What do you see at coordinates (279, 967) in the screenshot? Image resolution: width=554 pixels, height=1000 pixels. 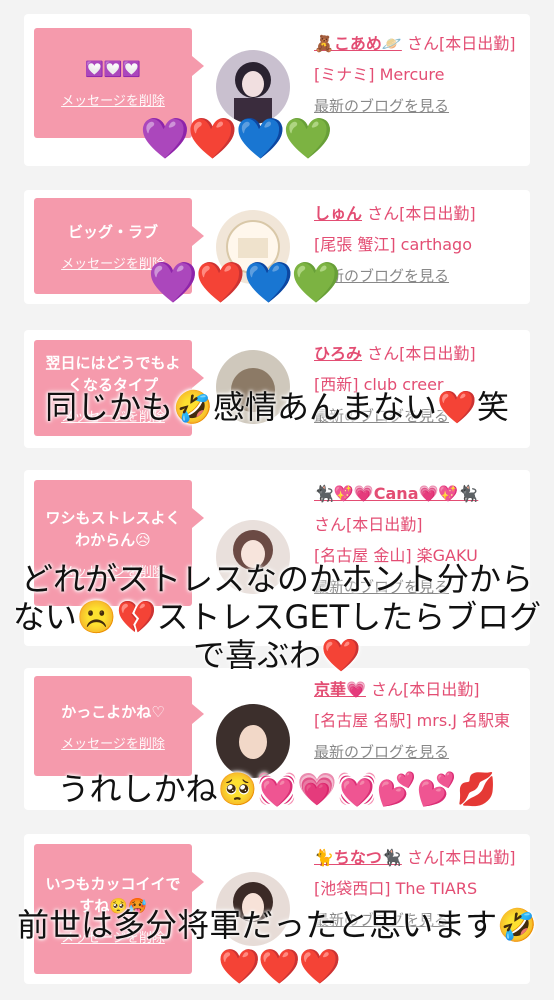 I see `hearts-overlay: ❤️❤️❤️` at bounding box center [279, 967].